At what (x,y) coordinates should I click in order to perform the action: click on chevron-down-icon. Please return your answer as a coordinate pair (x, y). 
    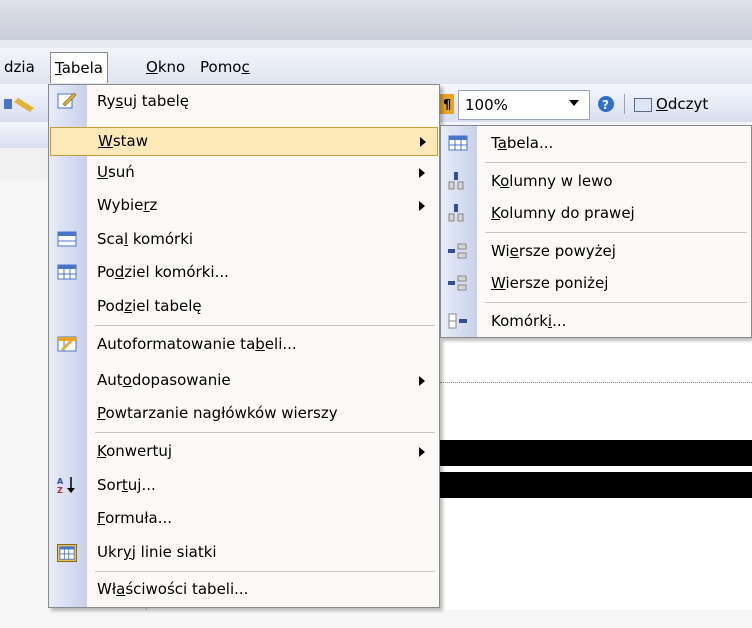
    Looking at the image, I should click on (574, 104).